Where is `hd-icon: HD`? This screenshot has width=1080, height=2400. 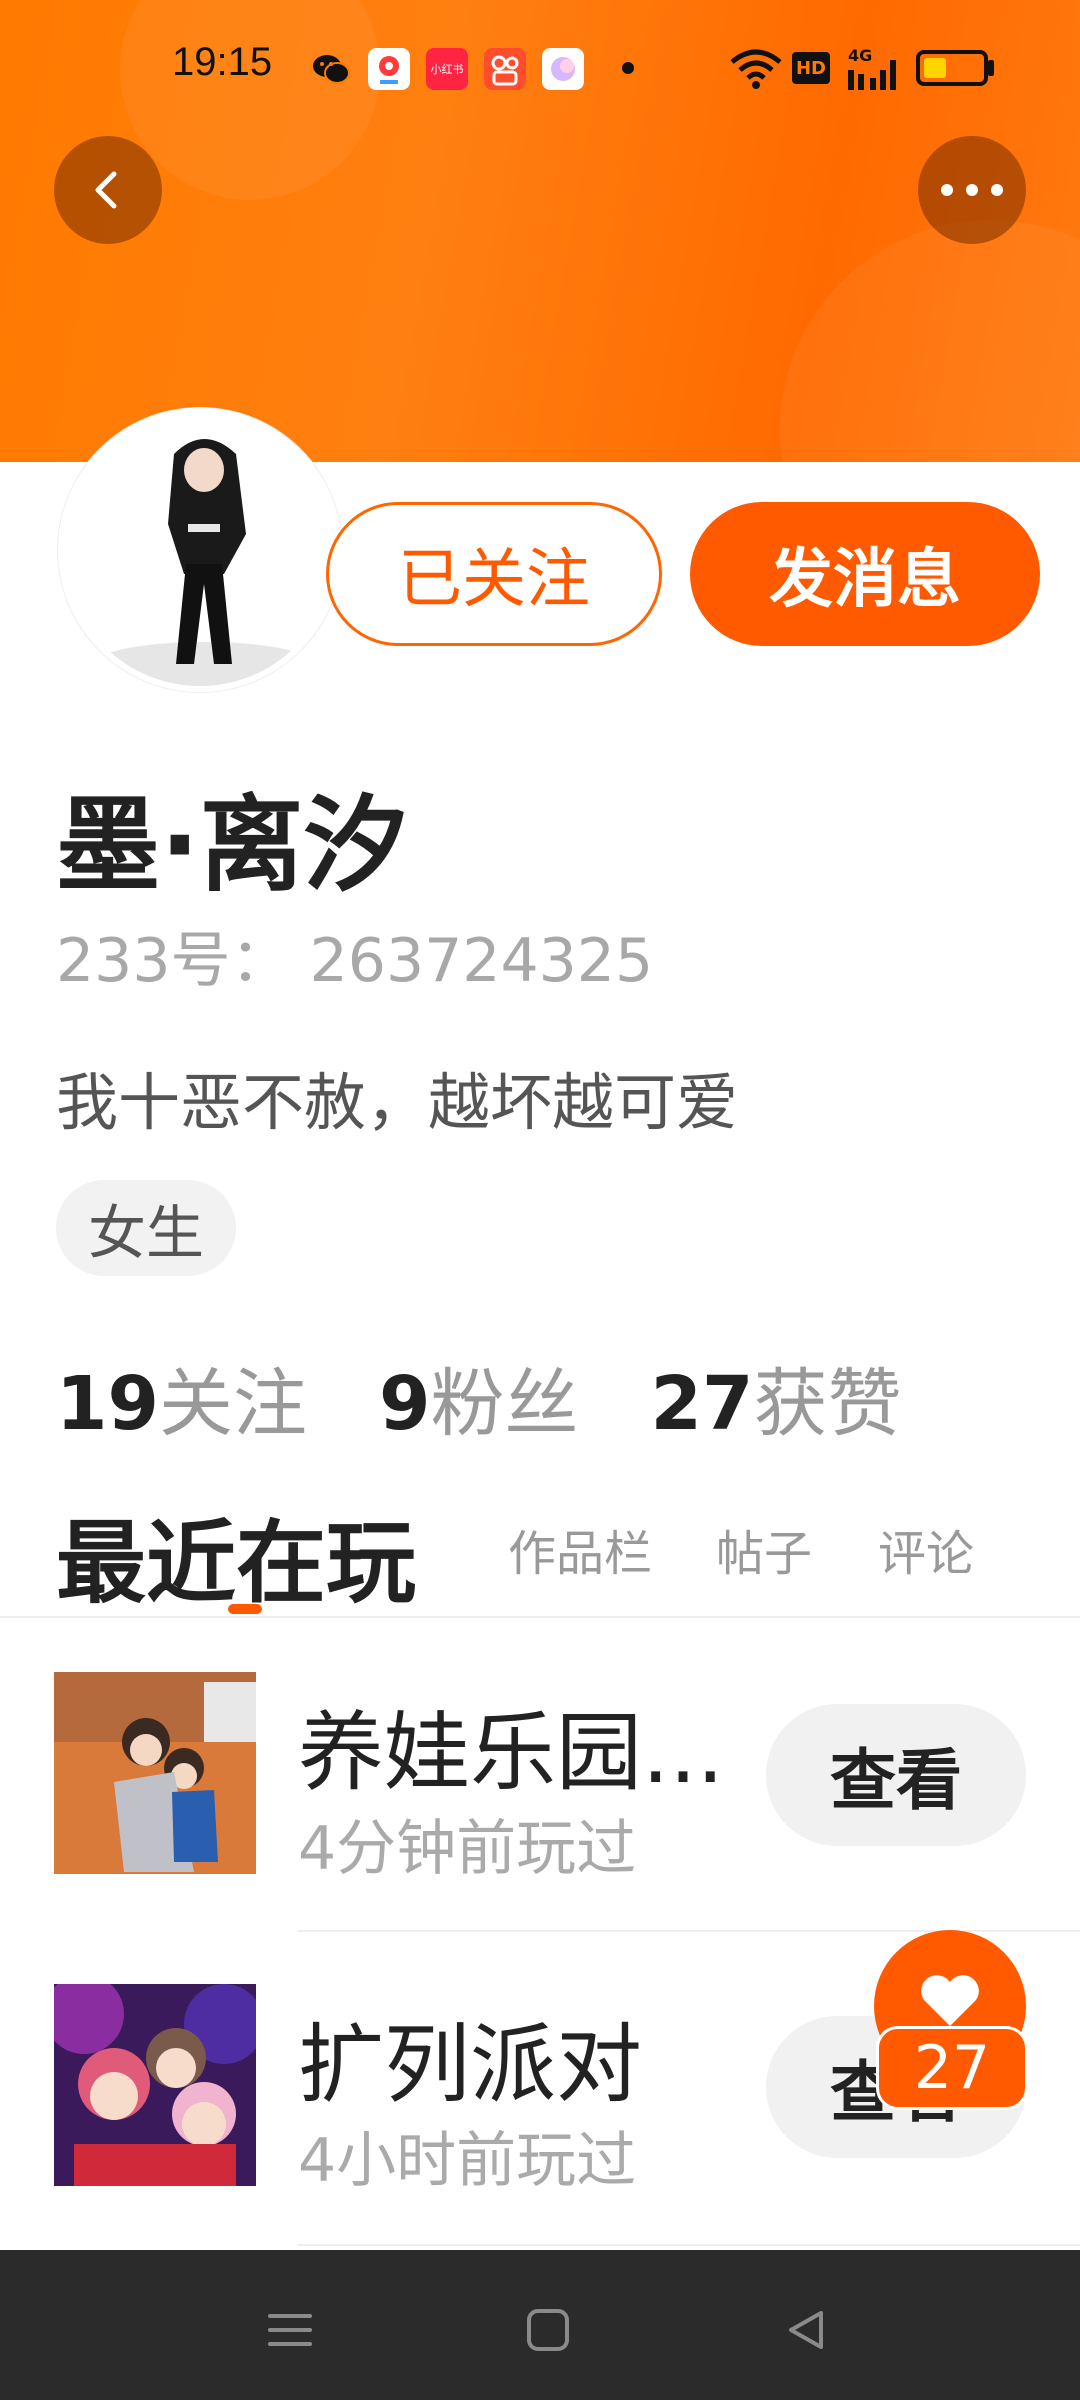 hd-icon: HD is located at coordinates (811, 68).